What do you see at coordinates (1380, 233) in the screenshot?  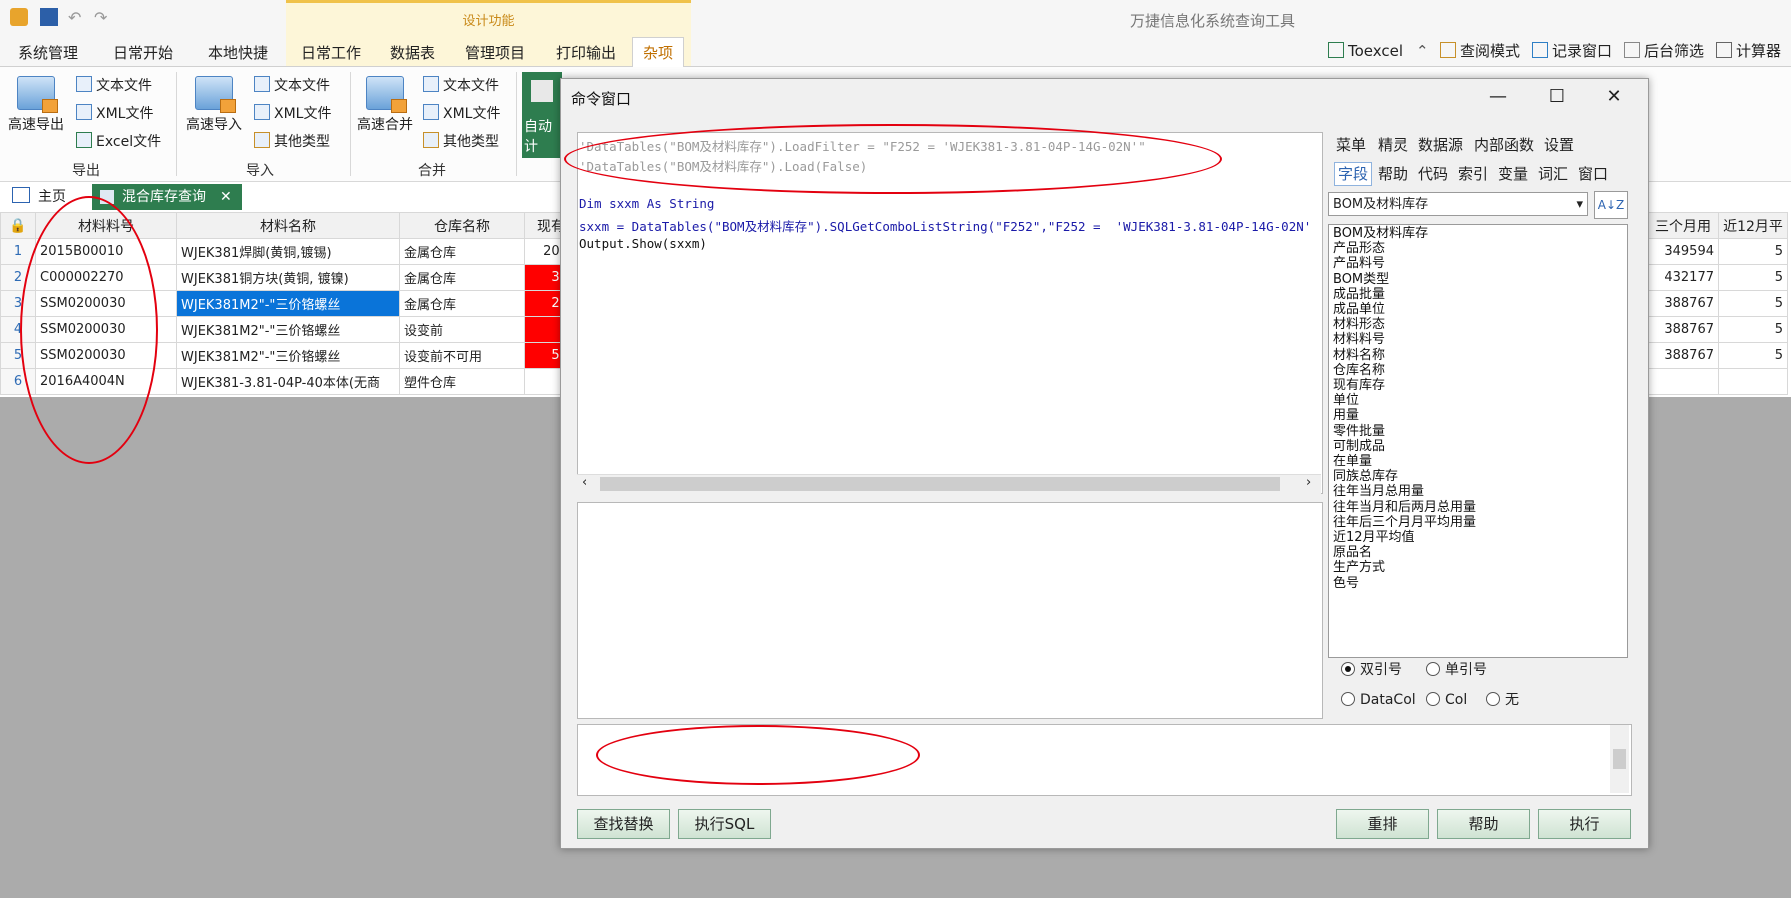 I see `field-list-item: BOM及材料库存` at bounding box center [1380, 233].